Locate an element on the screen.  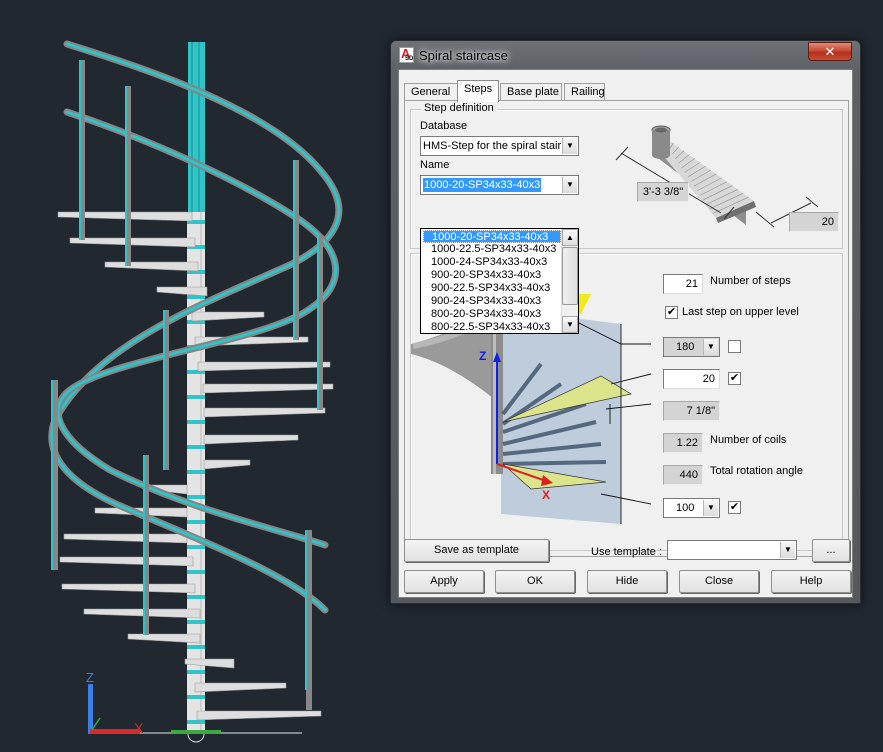
close-window-button: ✕ is located at coordinates (830, 51).